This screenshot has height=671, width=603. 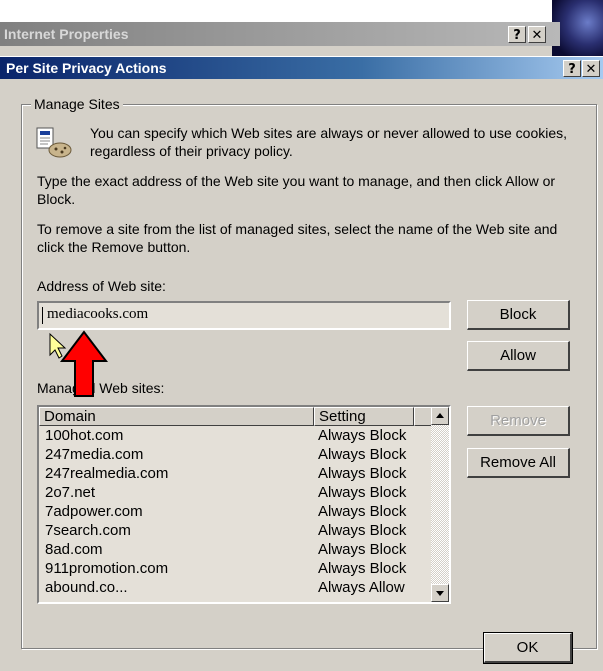 I want to click on arrow-down-icon, so click(x=440, y=593).